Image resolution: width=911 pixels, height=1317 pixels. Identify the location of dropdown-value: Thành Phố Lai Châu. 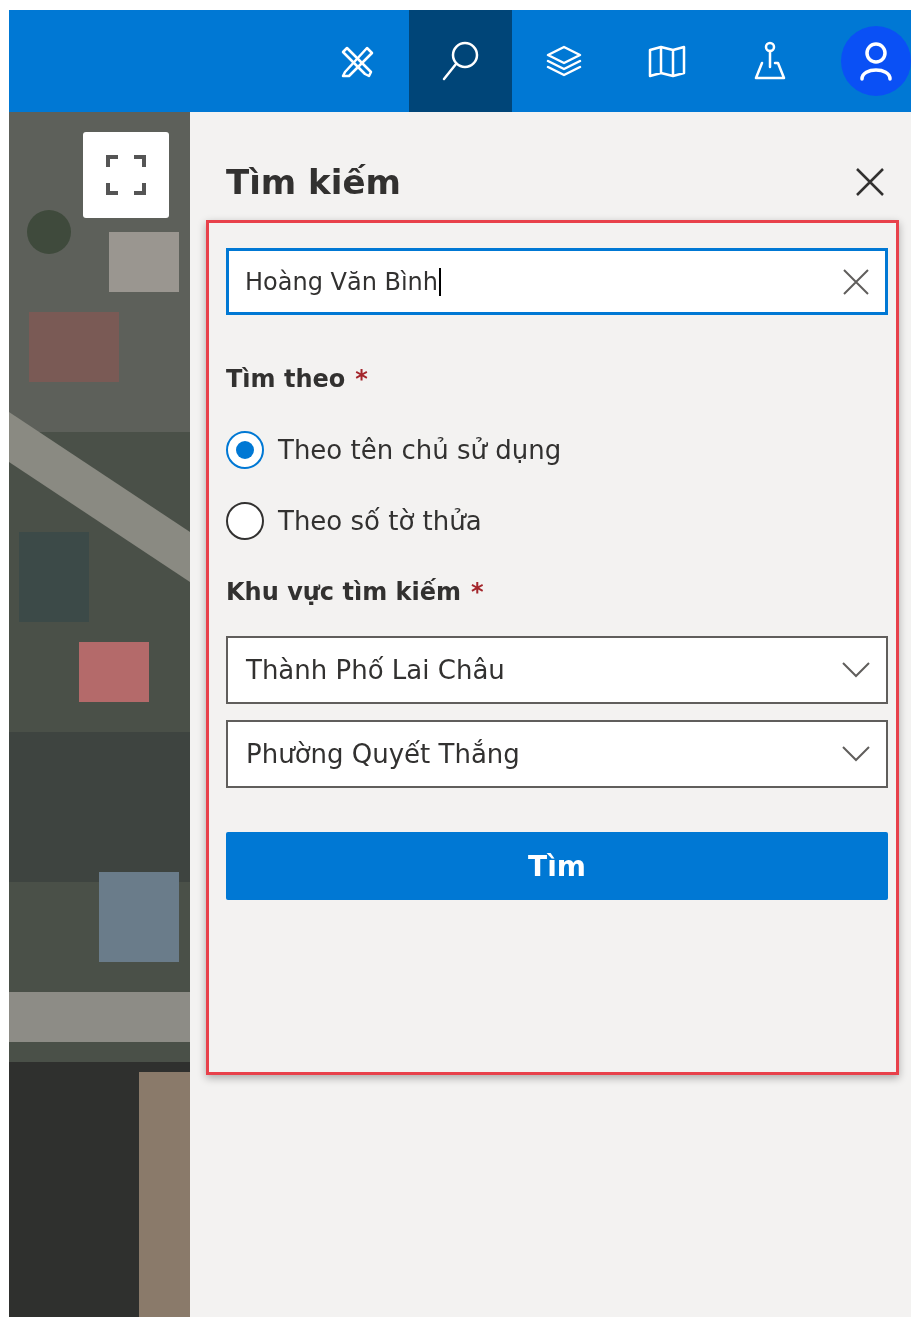
(375, 670).